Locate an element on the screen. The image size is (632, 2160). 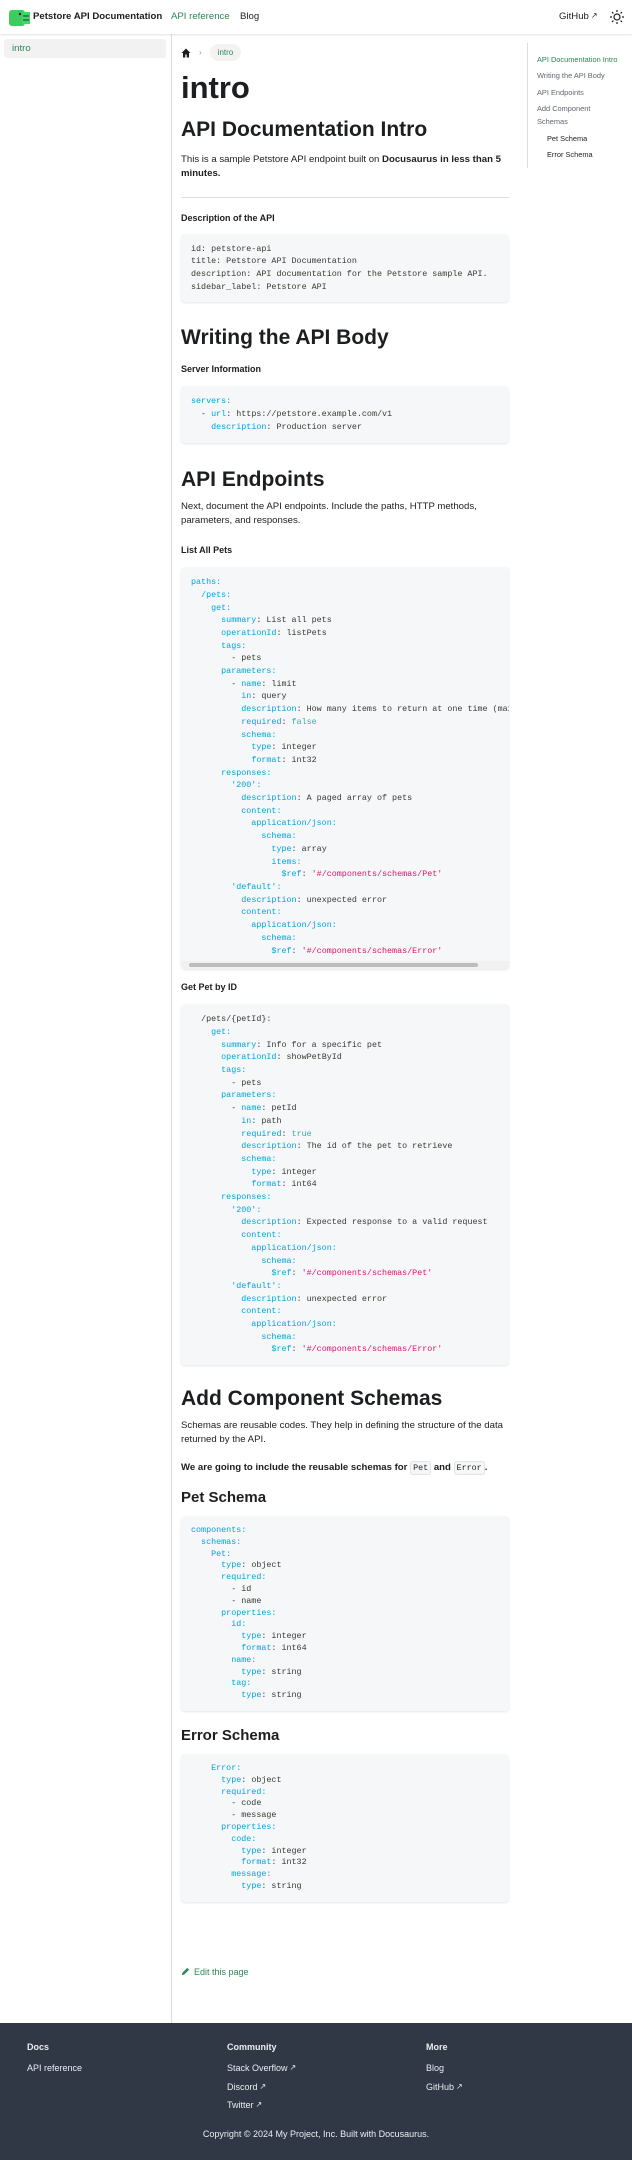
yaml-value: limit is located at coordinates (281, 683).